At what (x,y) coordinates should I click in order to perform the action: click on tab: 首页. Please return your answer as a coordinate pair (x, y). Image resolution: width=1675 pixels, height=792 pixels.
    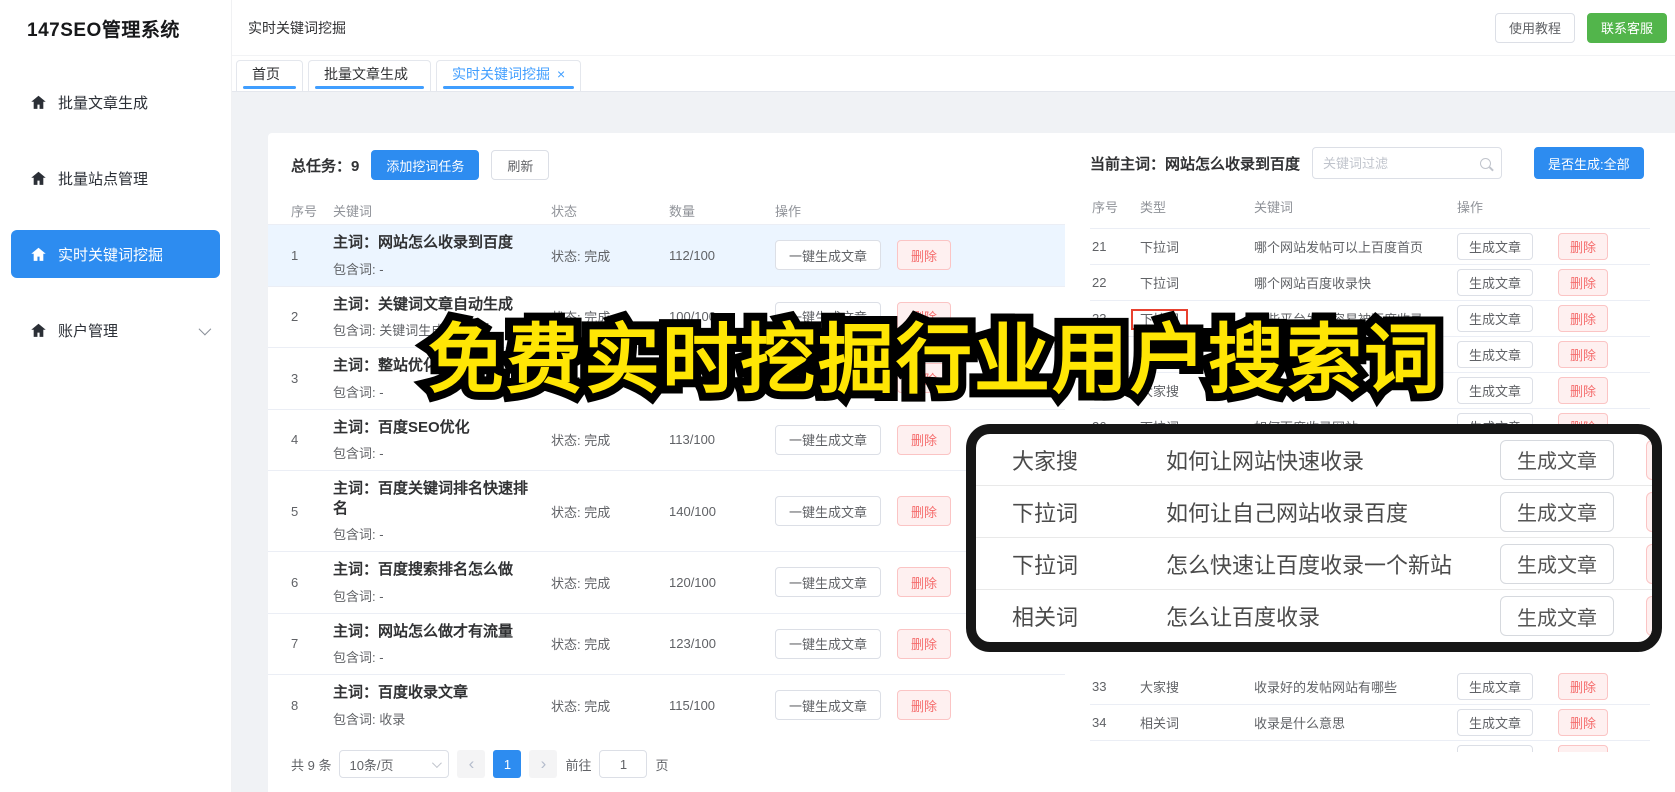
    Looking at the image, I should click on (269, 75).